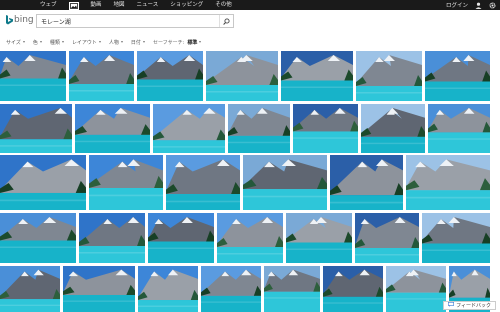 The height and width of the screenshot is (312, 500). Describe the element at coordinates (24, 20) in the screenshot. I see `logo-text: bing` at that location.